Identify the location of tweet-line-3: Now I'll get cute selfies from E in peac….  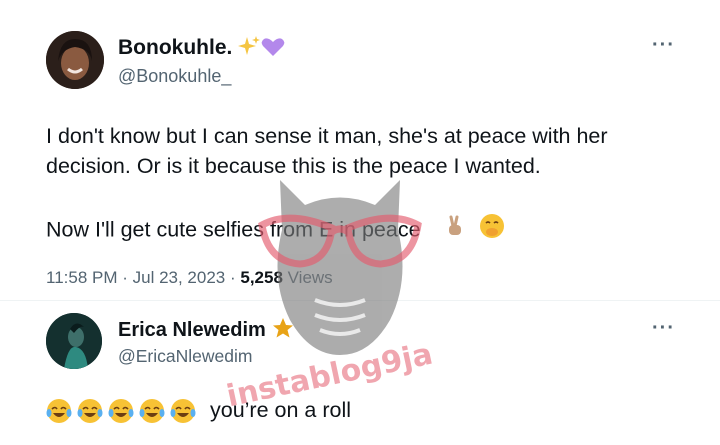
(275, 231).